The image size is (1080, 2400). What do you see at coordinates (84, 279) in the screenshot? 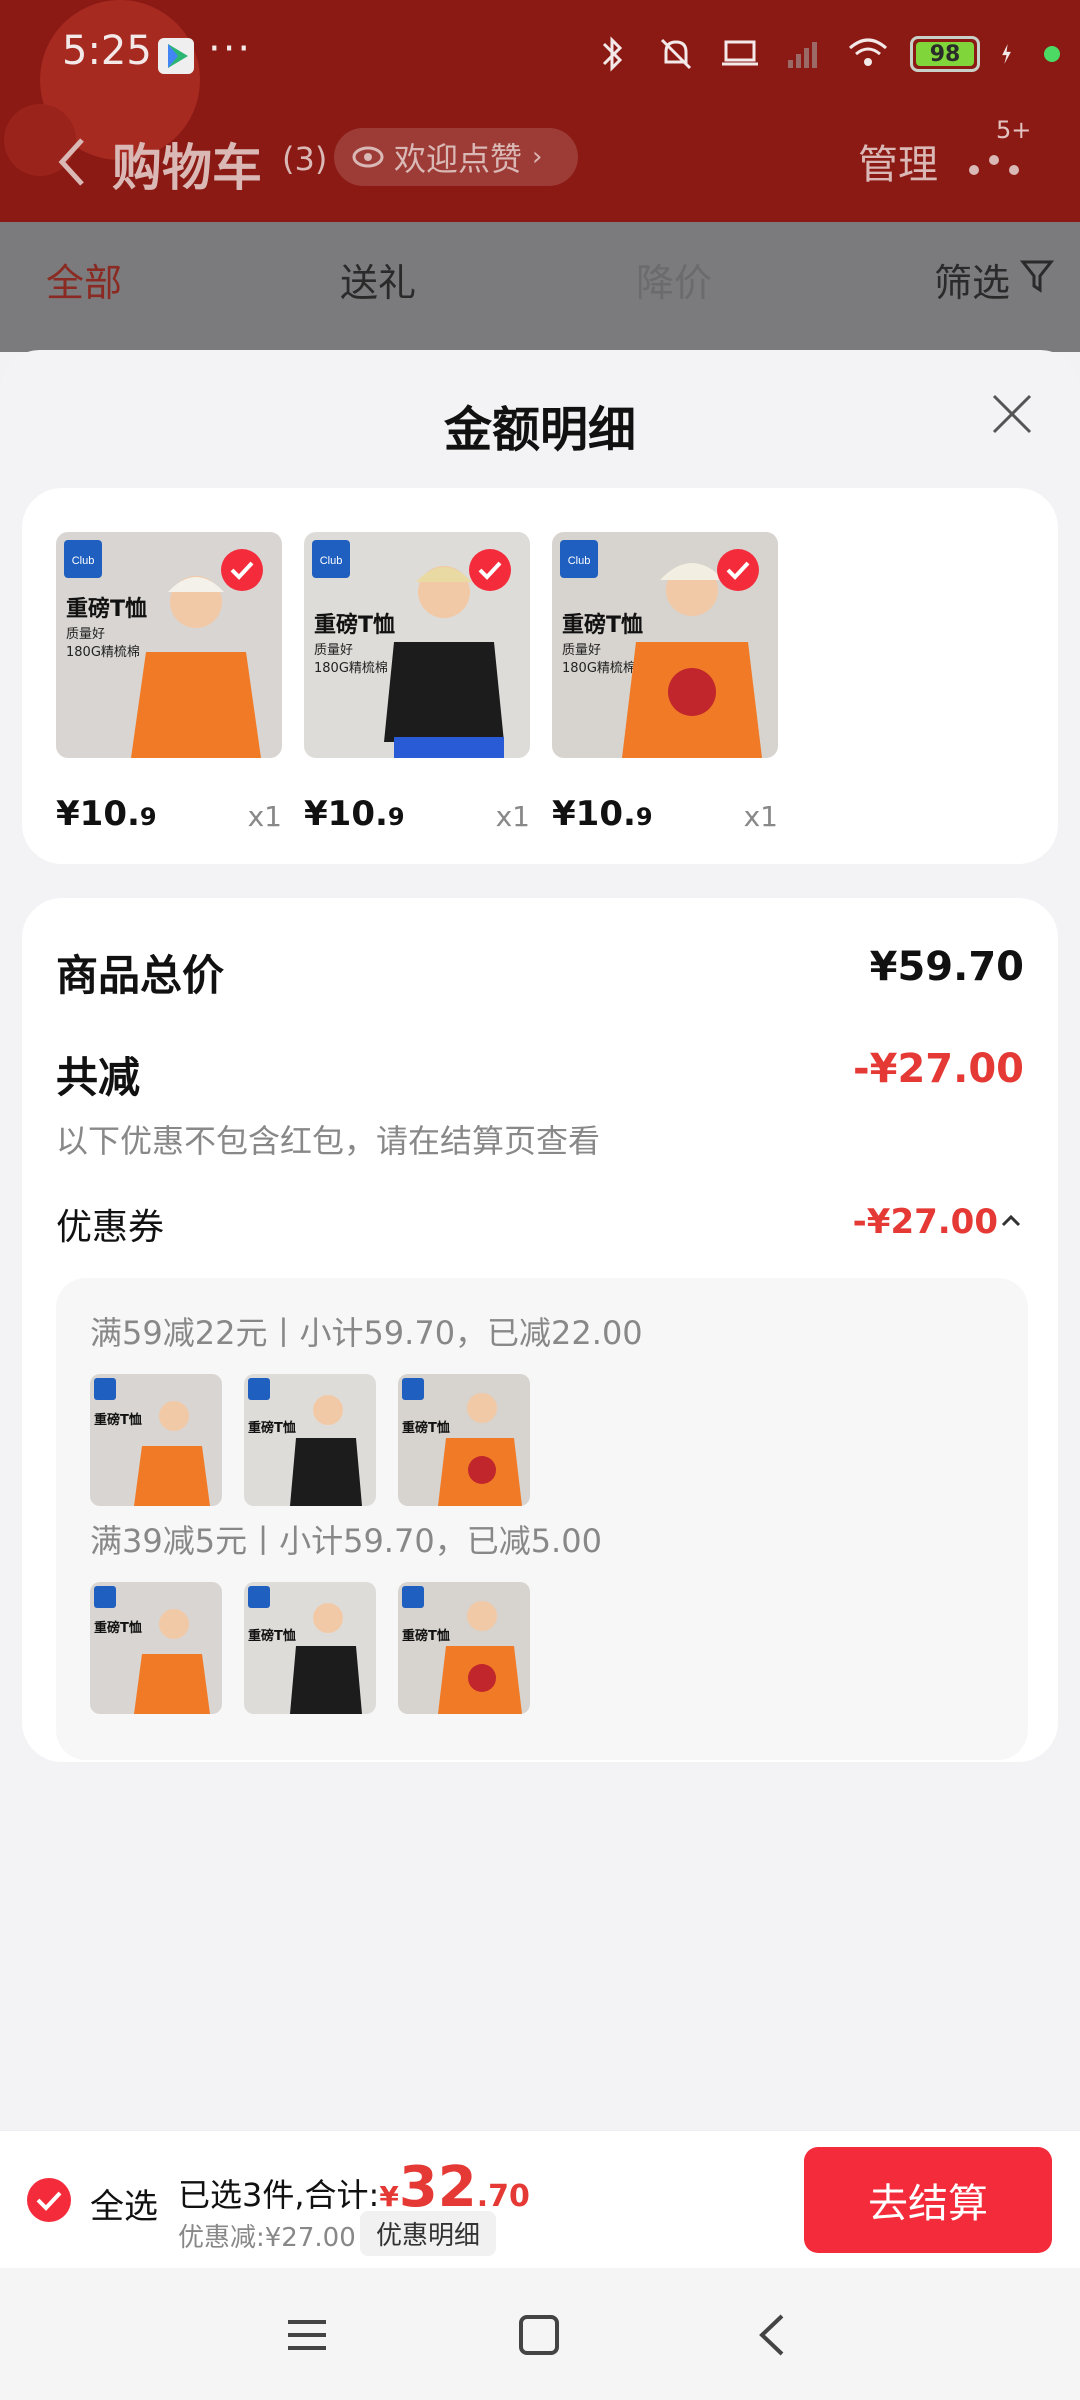
I see `tab-all: 全部` at bounding box center [84, 279].